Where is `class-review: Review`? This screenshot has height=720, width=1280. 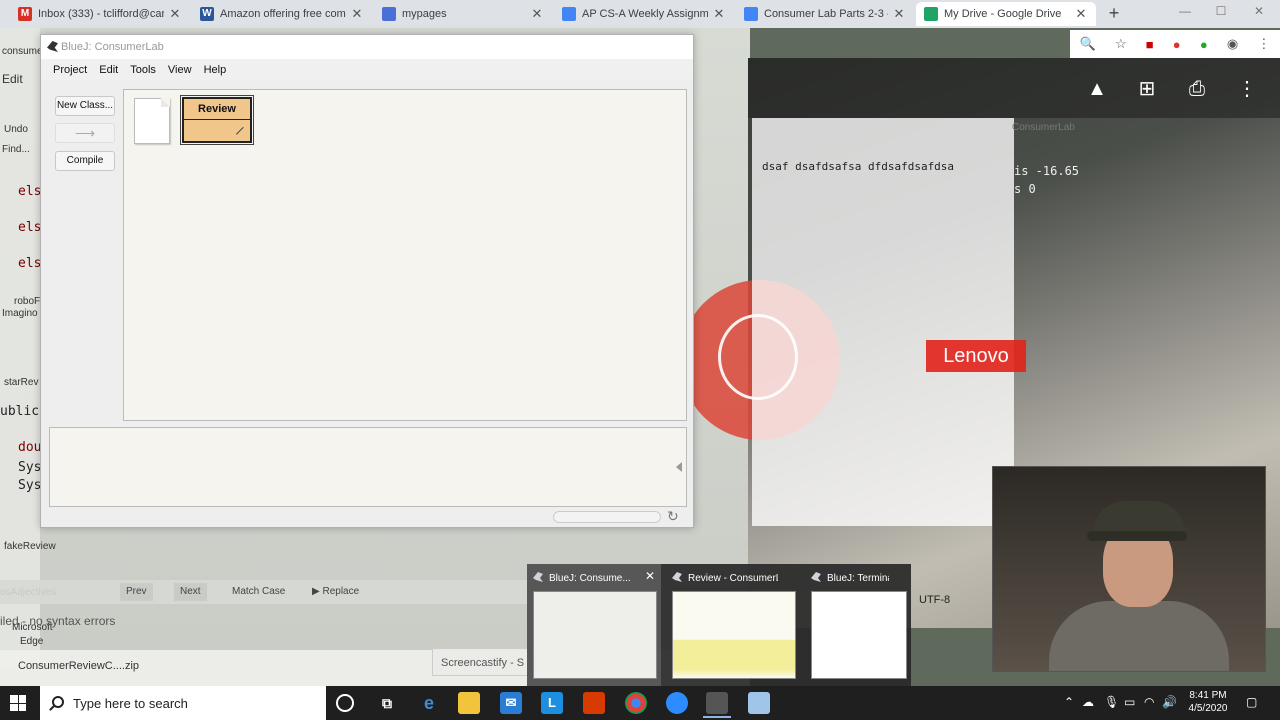 class-review: Review is located at coordinates (217, 120).